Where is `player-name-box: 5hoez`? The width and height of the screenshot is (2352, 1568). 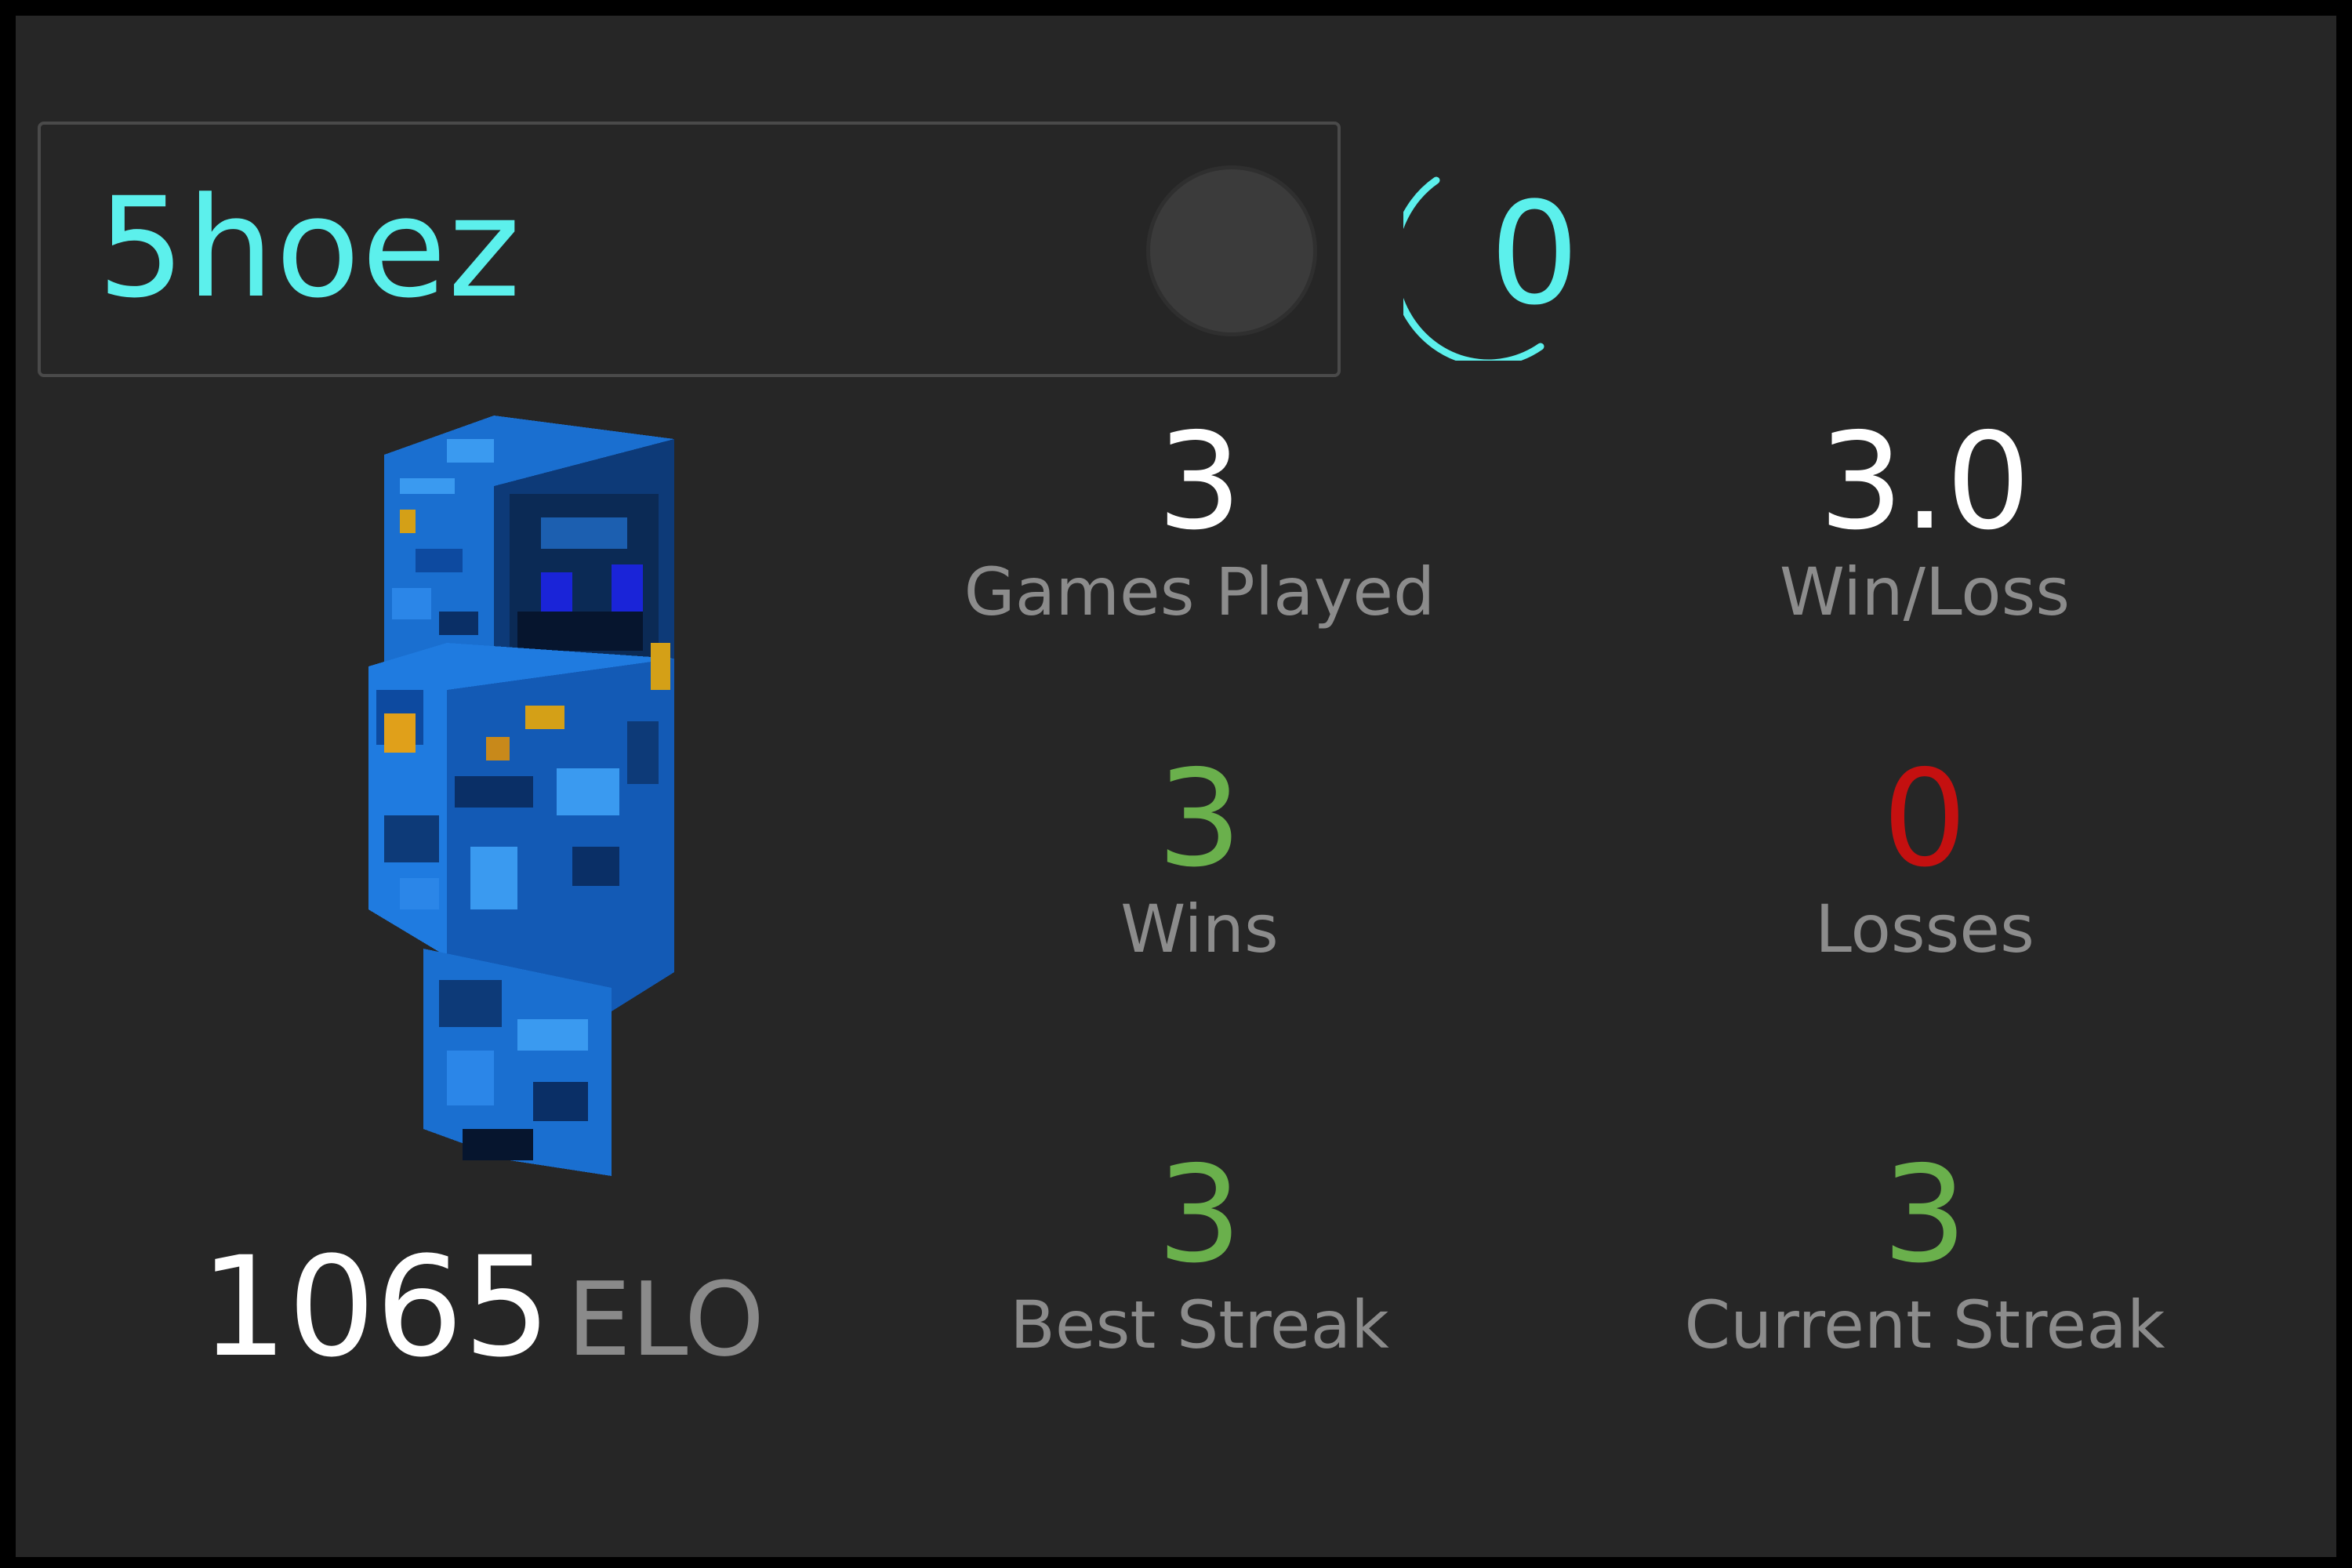 player-name-box: 5hoez is located at coordinates (689, 249).